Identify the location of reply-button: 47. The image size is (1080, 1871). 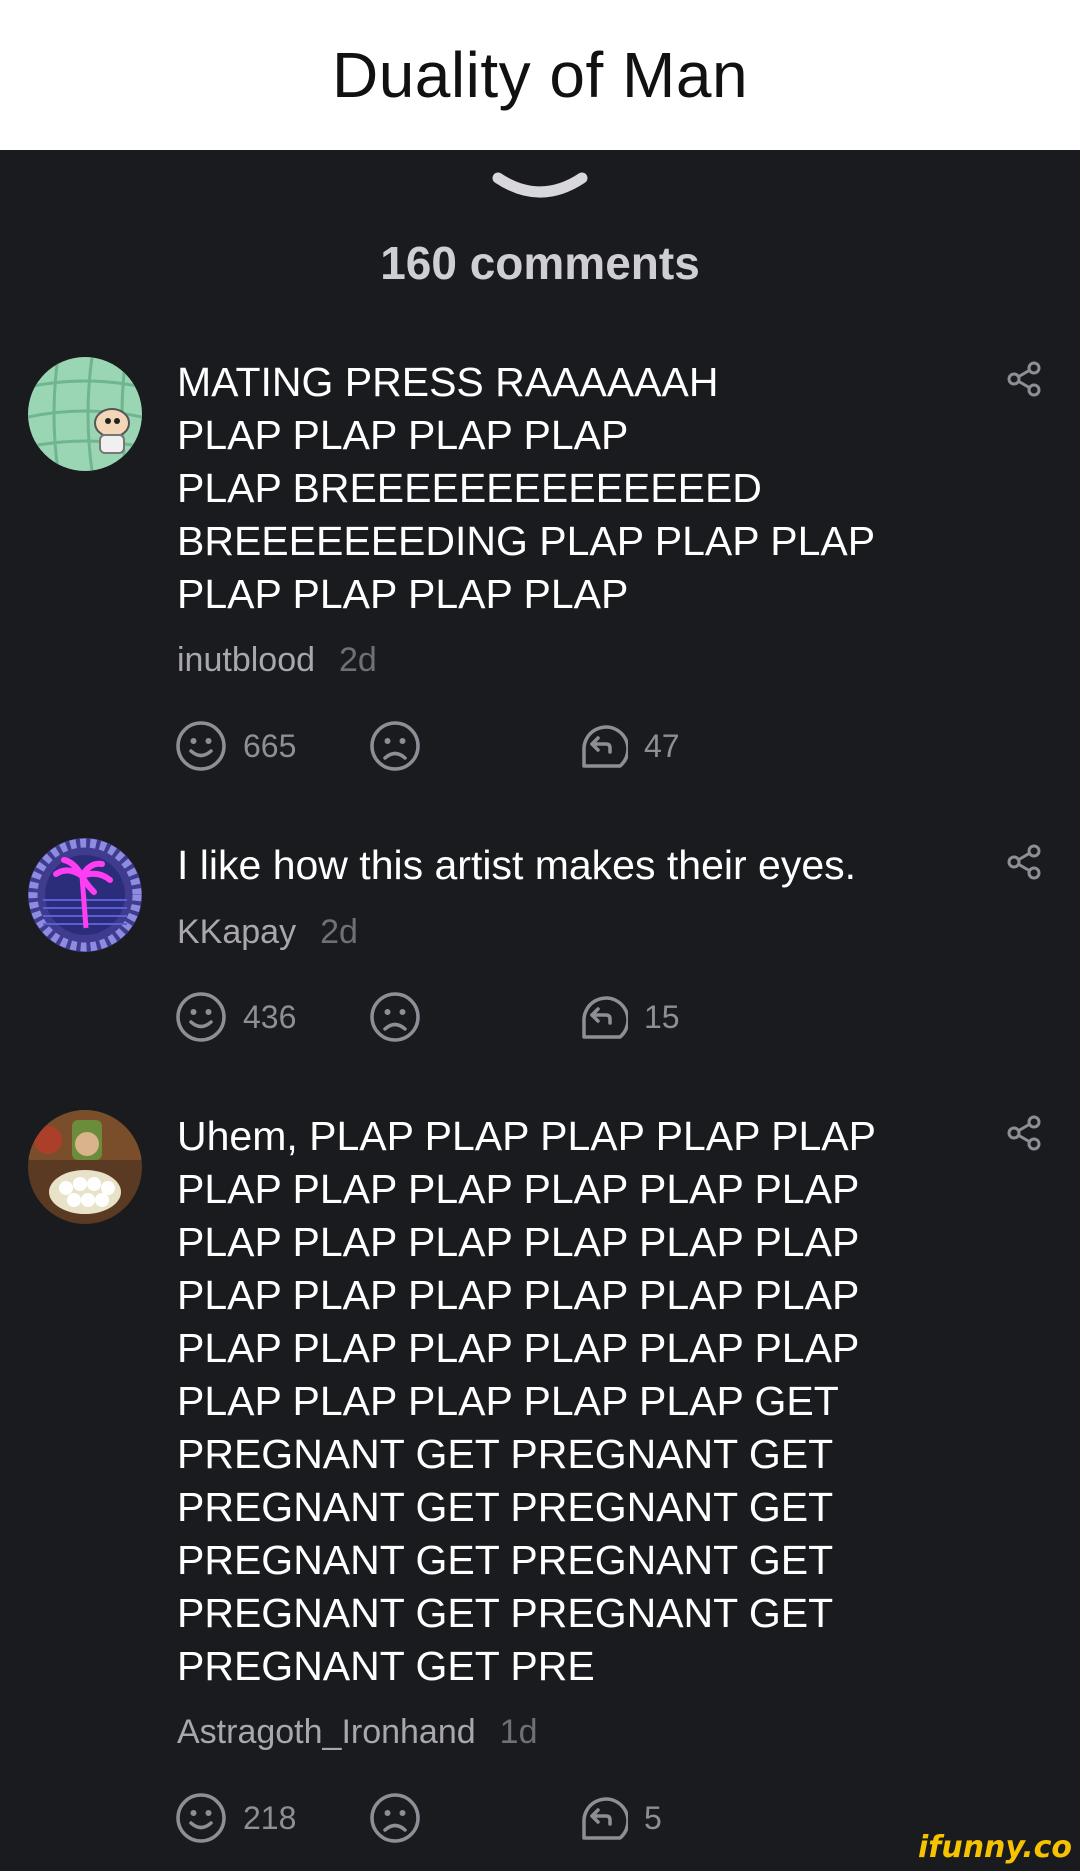
(628, 746).